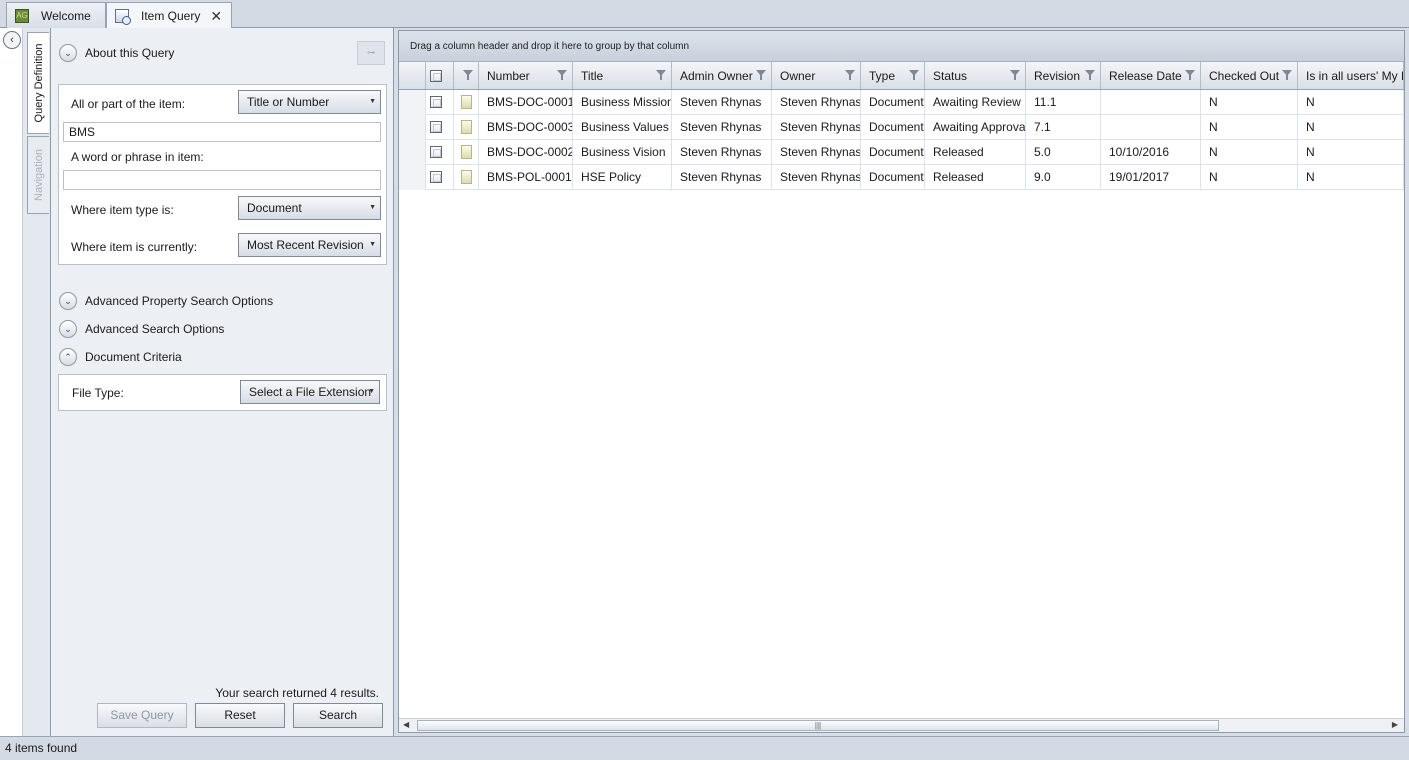 The height and width of the screenshot is (760, 1409). I want to click on horizontal-scrollbar: ◀ ||| ▶, so click(901, 725).